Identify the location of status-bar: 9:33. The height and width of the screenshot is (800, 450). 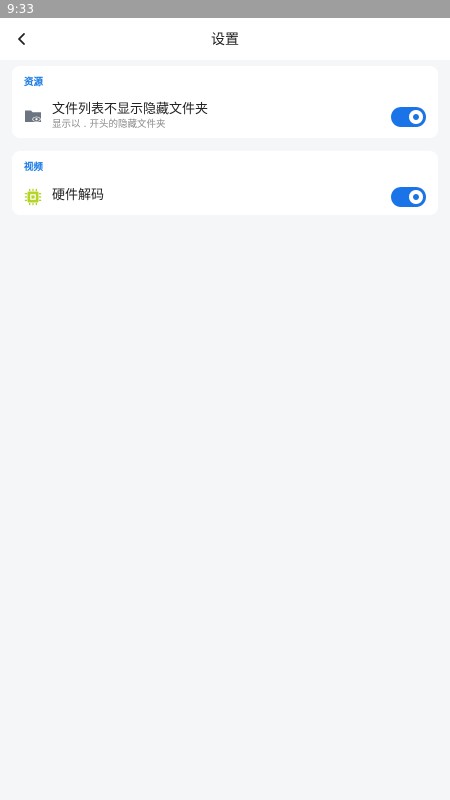
(225, 9).